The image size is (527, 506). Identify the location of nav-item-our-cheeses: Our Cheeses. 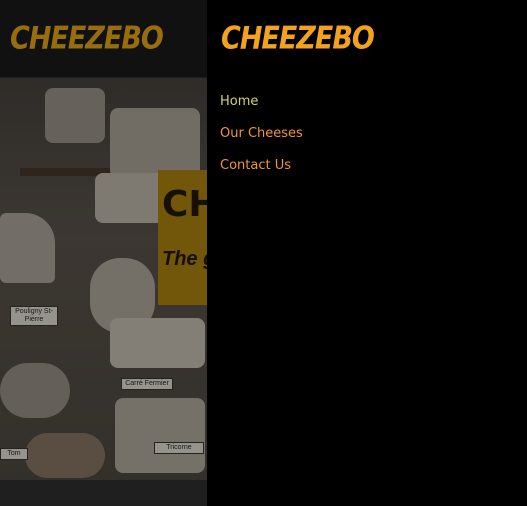
(261, 142).